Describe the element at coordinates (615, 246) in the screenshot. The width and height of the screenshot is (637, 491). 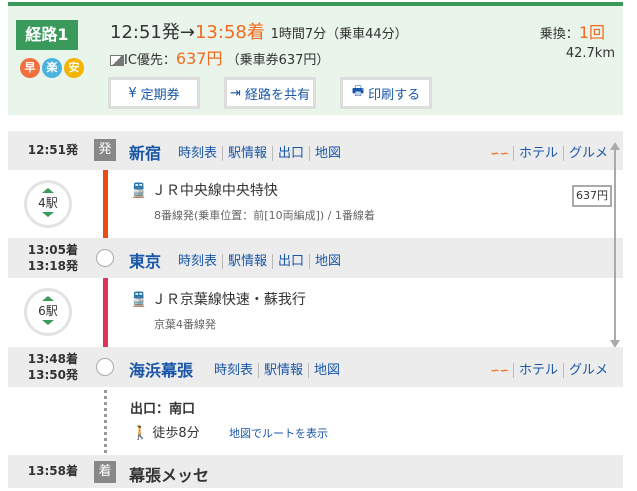
I see `fare-range-line` at that location.